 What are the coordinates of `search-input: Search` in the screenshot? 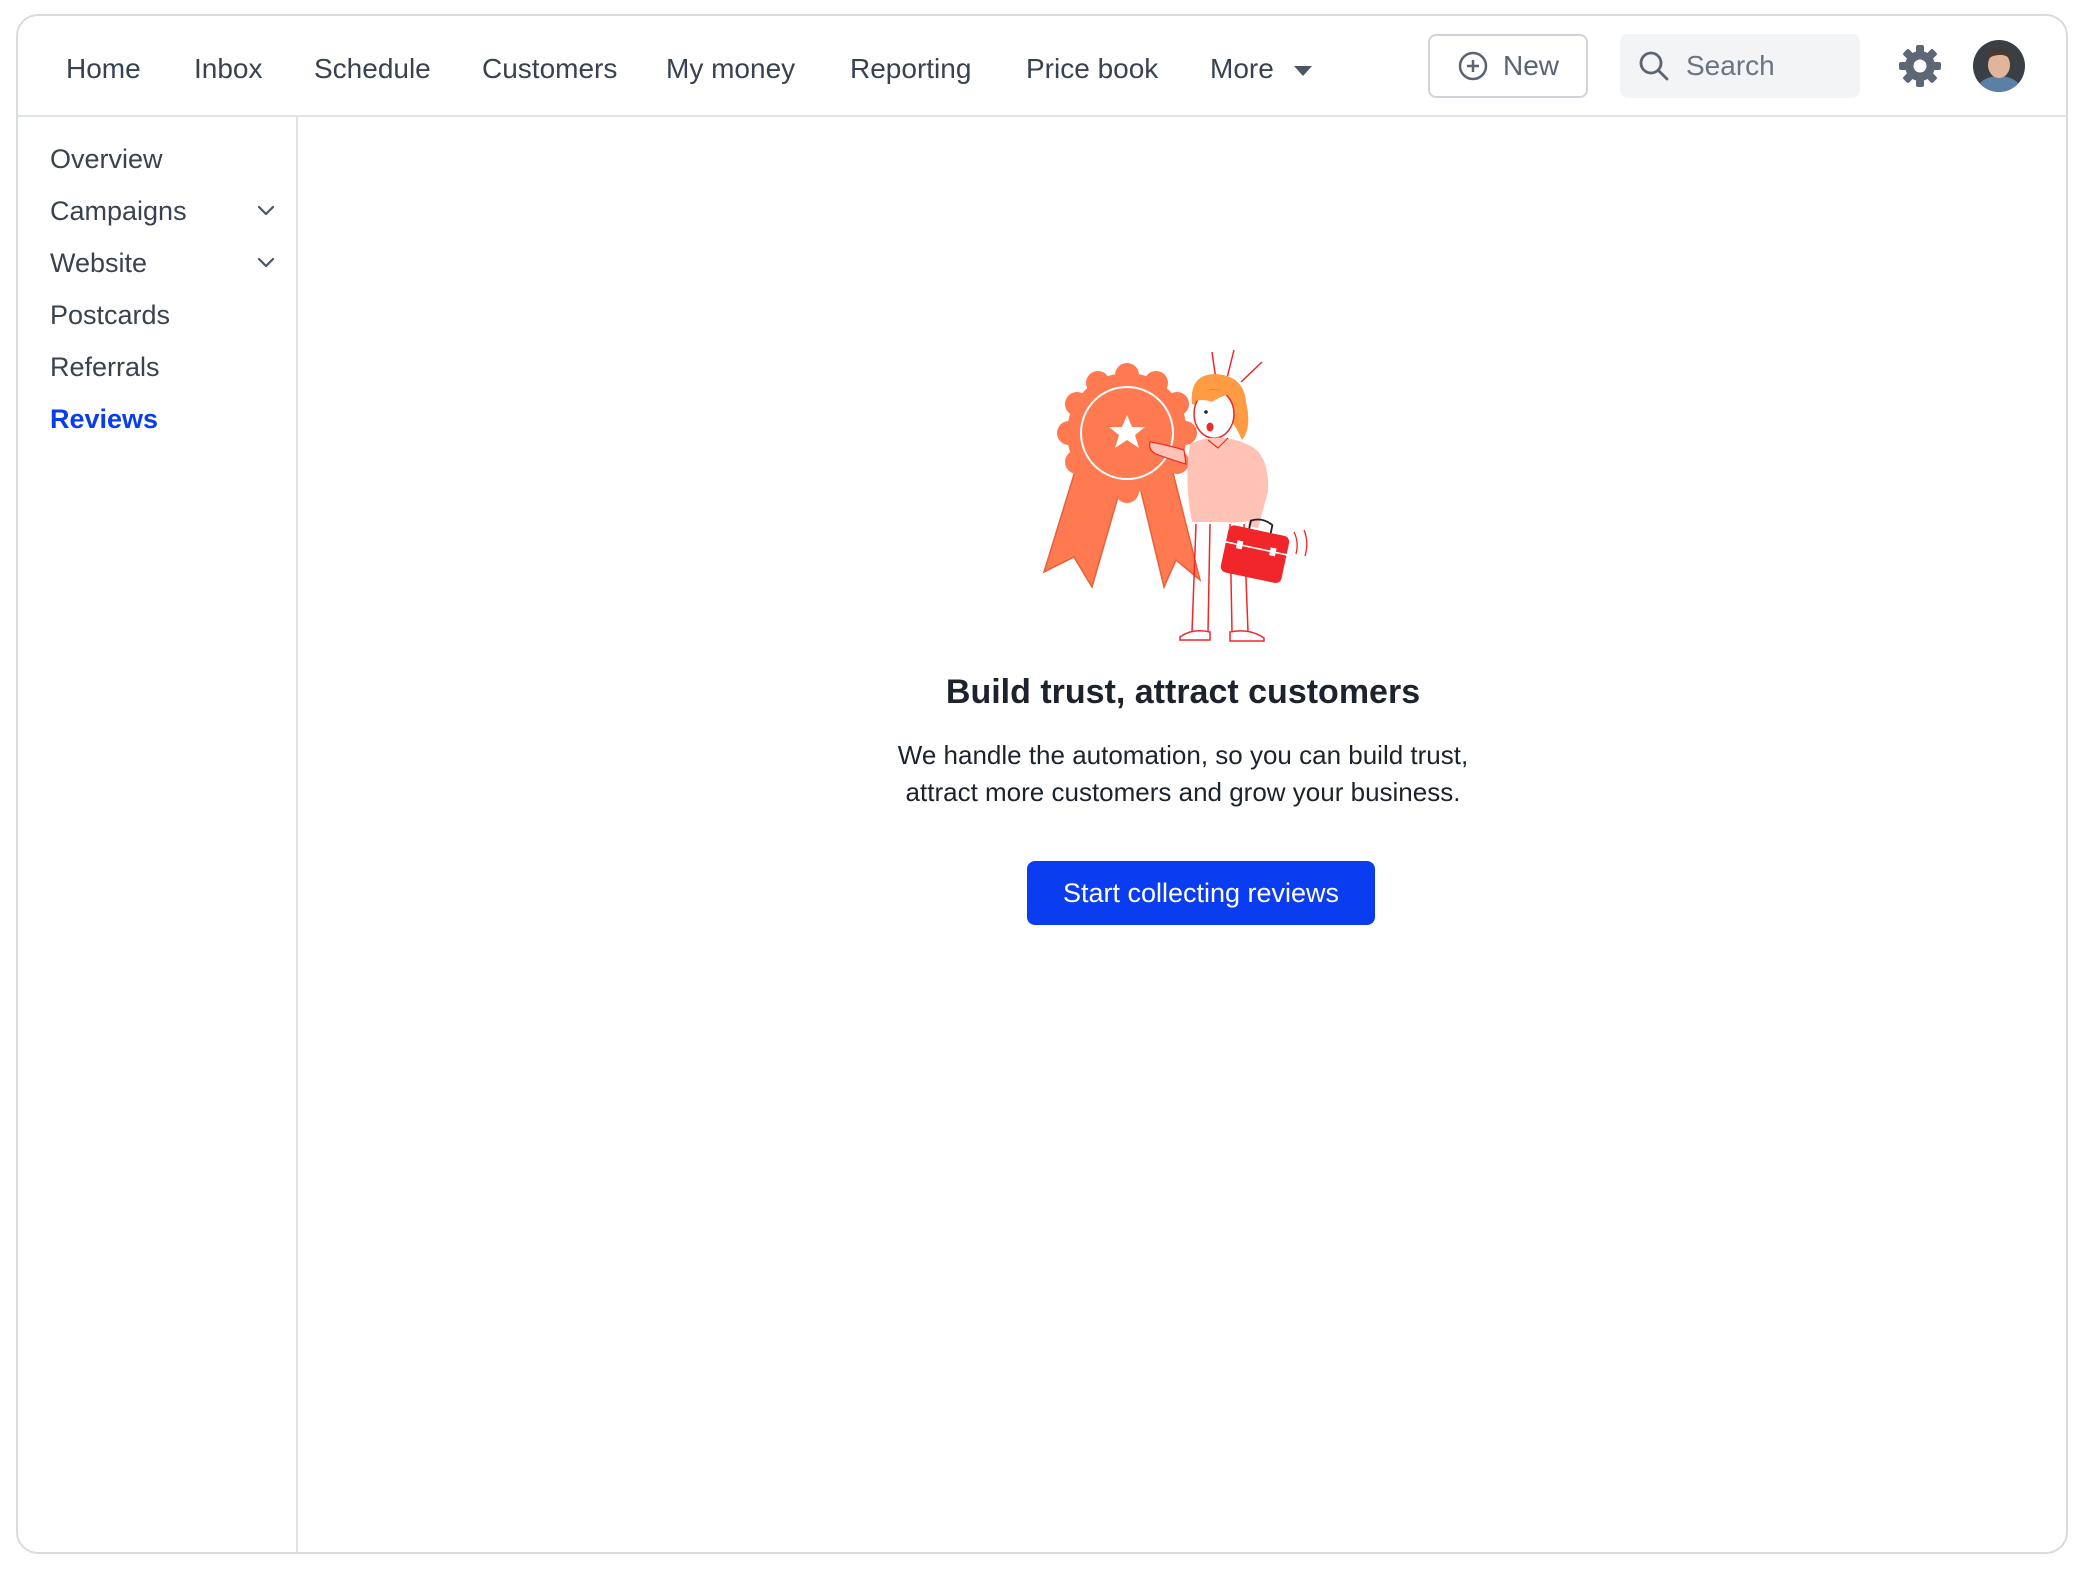 It's located at (1740, 66).